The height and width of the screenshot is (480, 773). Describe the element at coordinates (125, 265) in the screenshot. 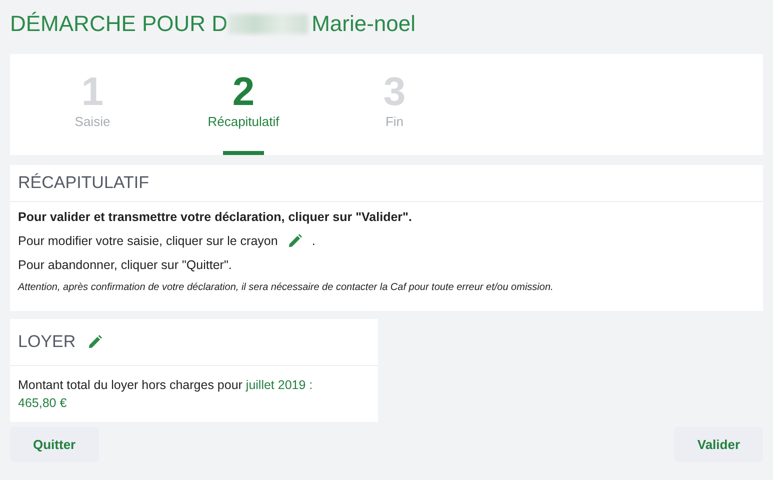

I see `instruction-text: Pour abandonner, cliquer sur "Quitter".` at that location.